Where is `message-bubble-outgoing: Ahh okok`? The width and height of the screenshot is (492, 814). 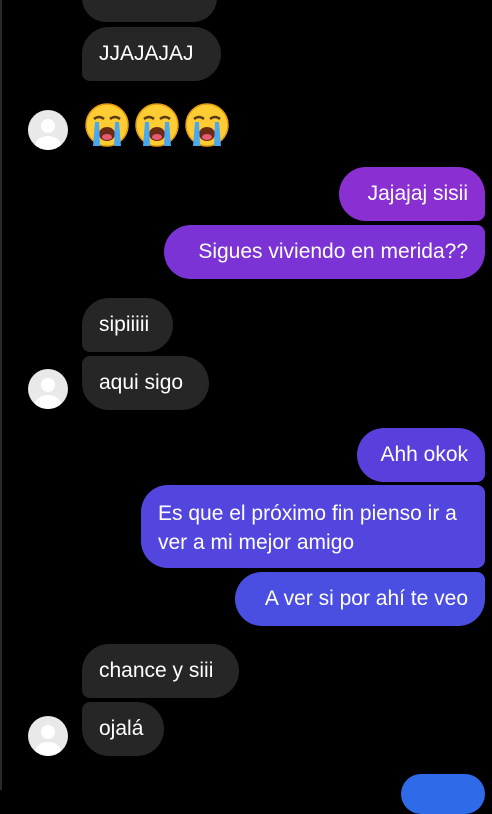
message-bubble-outgoing: Ahh okok is located at coordinates (421, 455).